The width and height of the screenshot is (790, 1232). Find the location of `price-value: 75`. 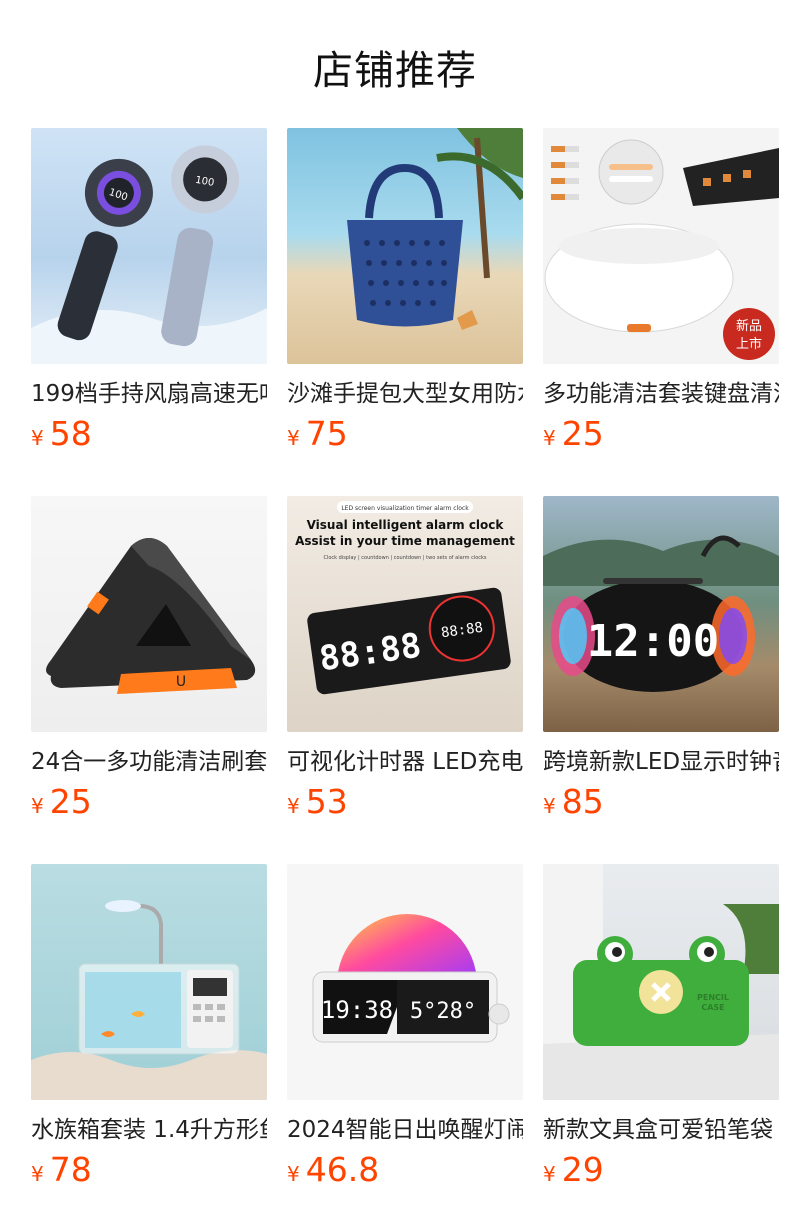

price-value: 75 is located at coordinates (326, 433).